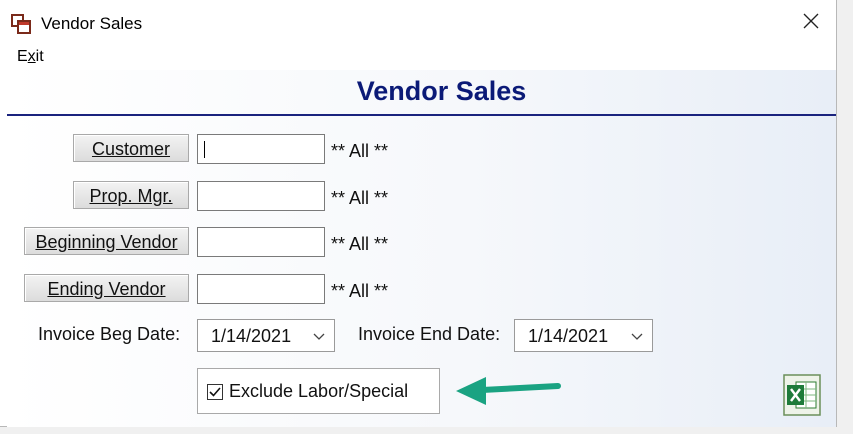  I want to click on invoice-end-date-value: 1/14/2021, so click(568, 336).